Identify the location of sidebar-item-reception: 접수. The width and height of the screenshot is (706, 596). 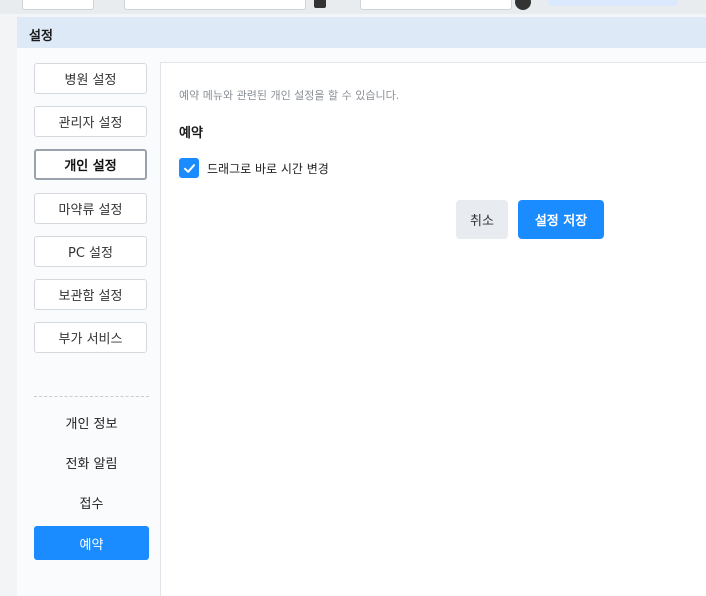
(91, 502).